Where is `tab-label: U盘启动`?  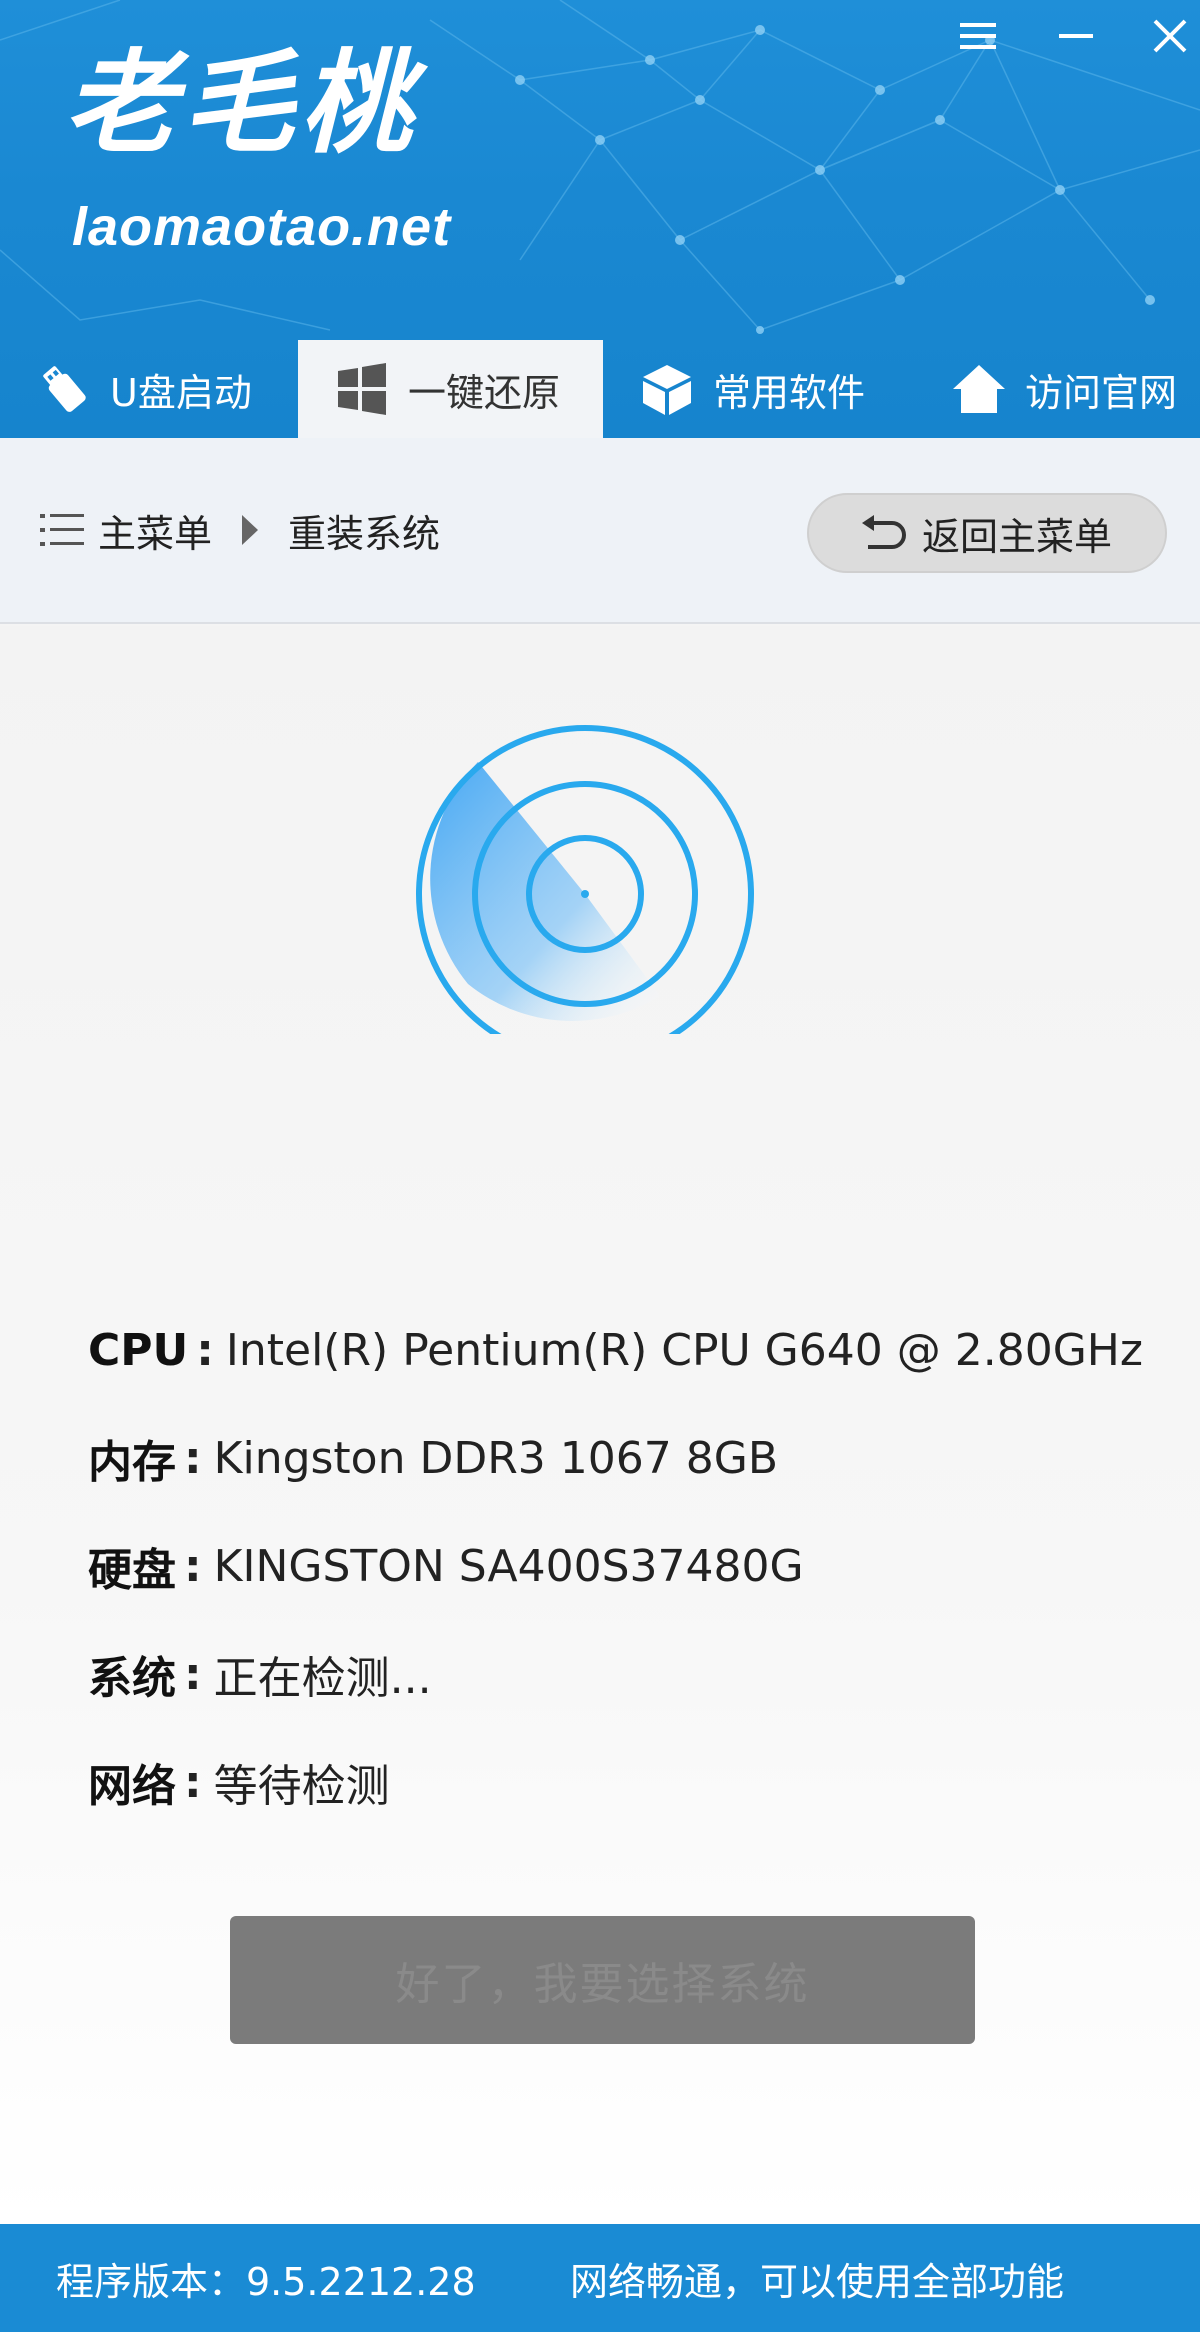 tab-label: U盘启动 is located at coordinates (181, 392).